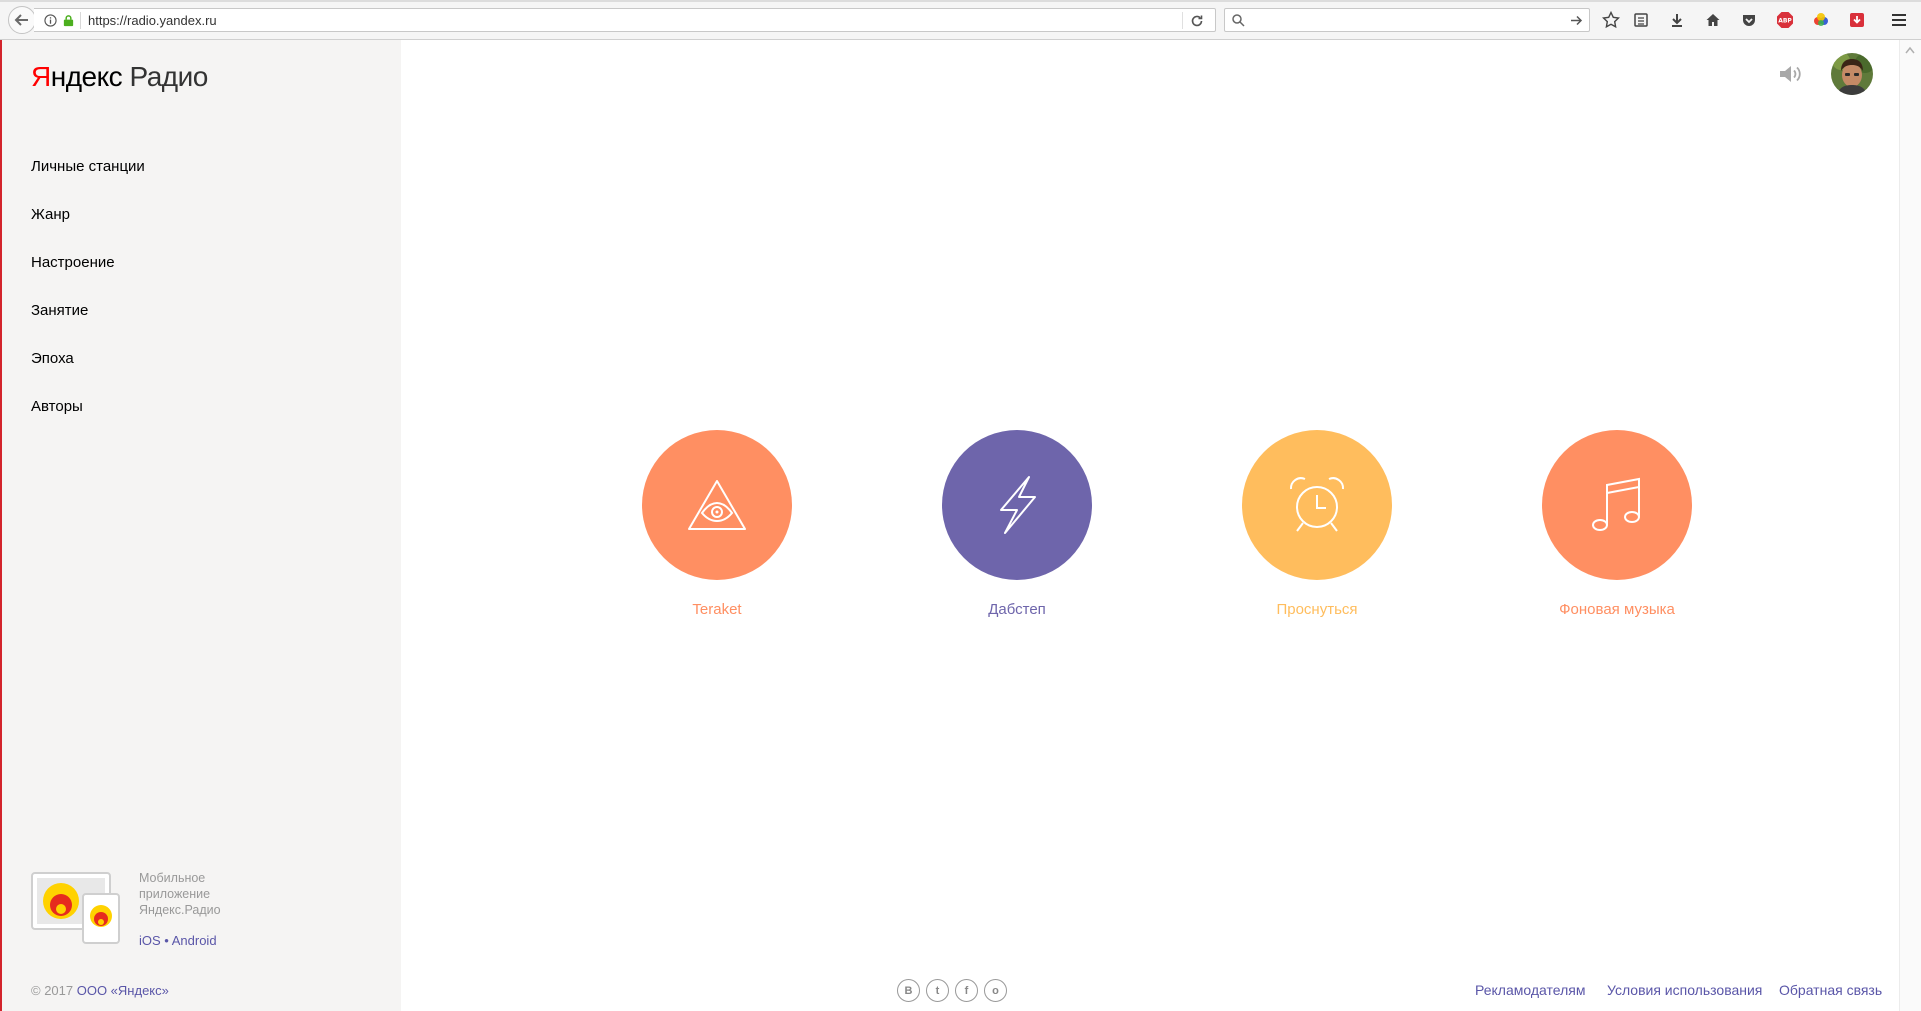 This screenshot has width=1921, height=1011. What do you see at coordinates (952, 990) in the screenshot?
I see `social-links: В t f о` at bounding box center [952, 990].